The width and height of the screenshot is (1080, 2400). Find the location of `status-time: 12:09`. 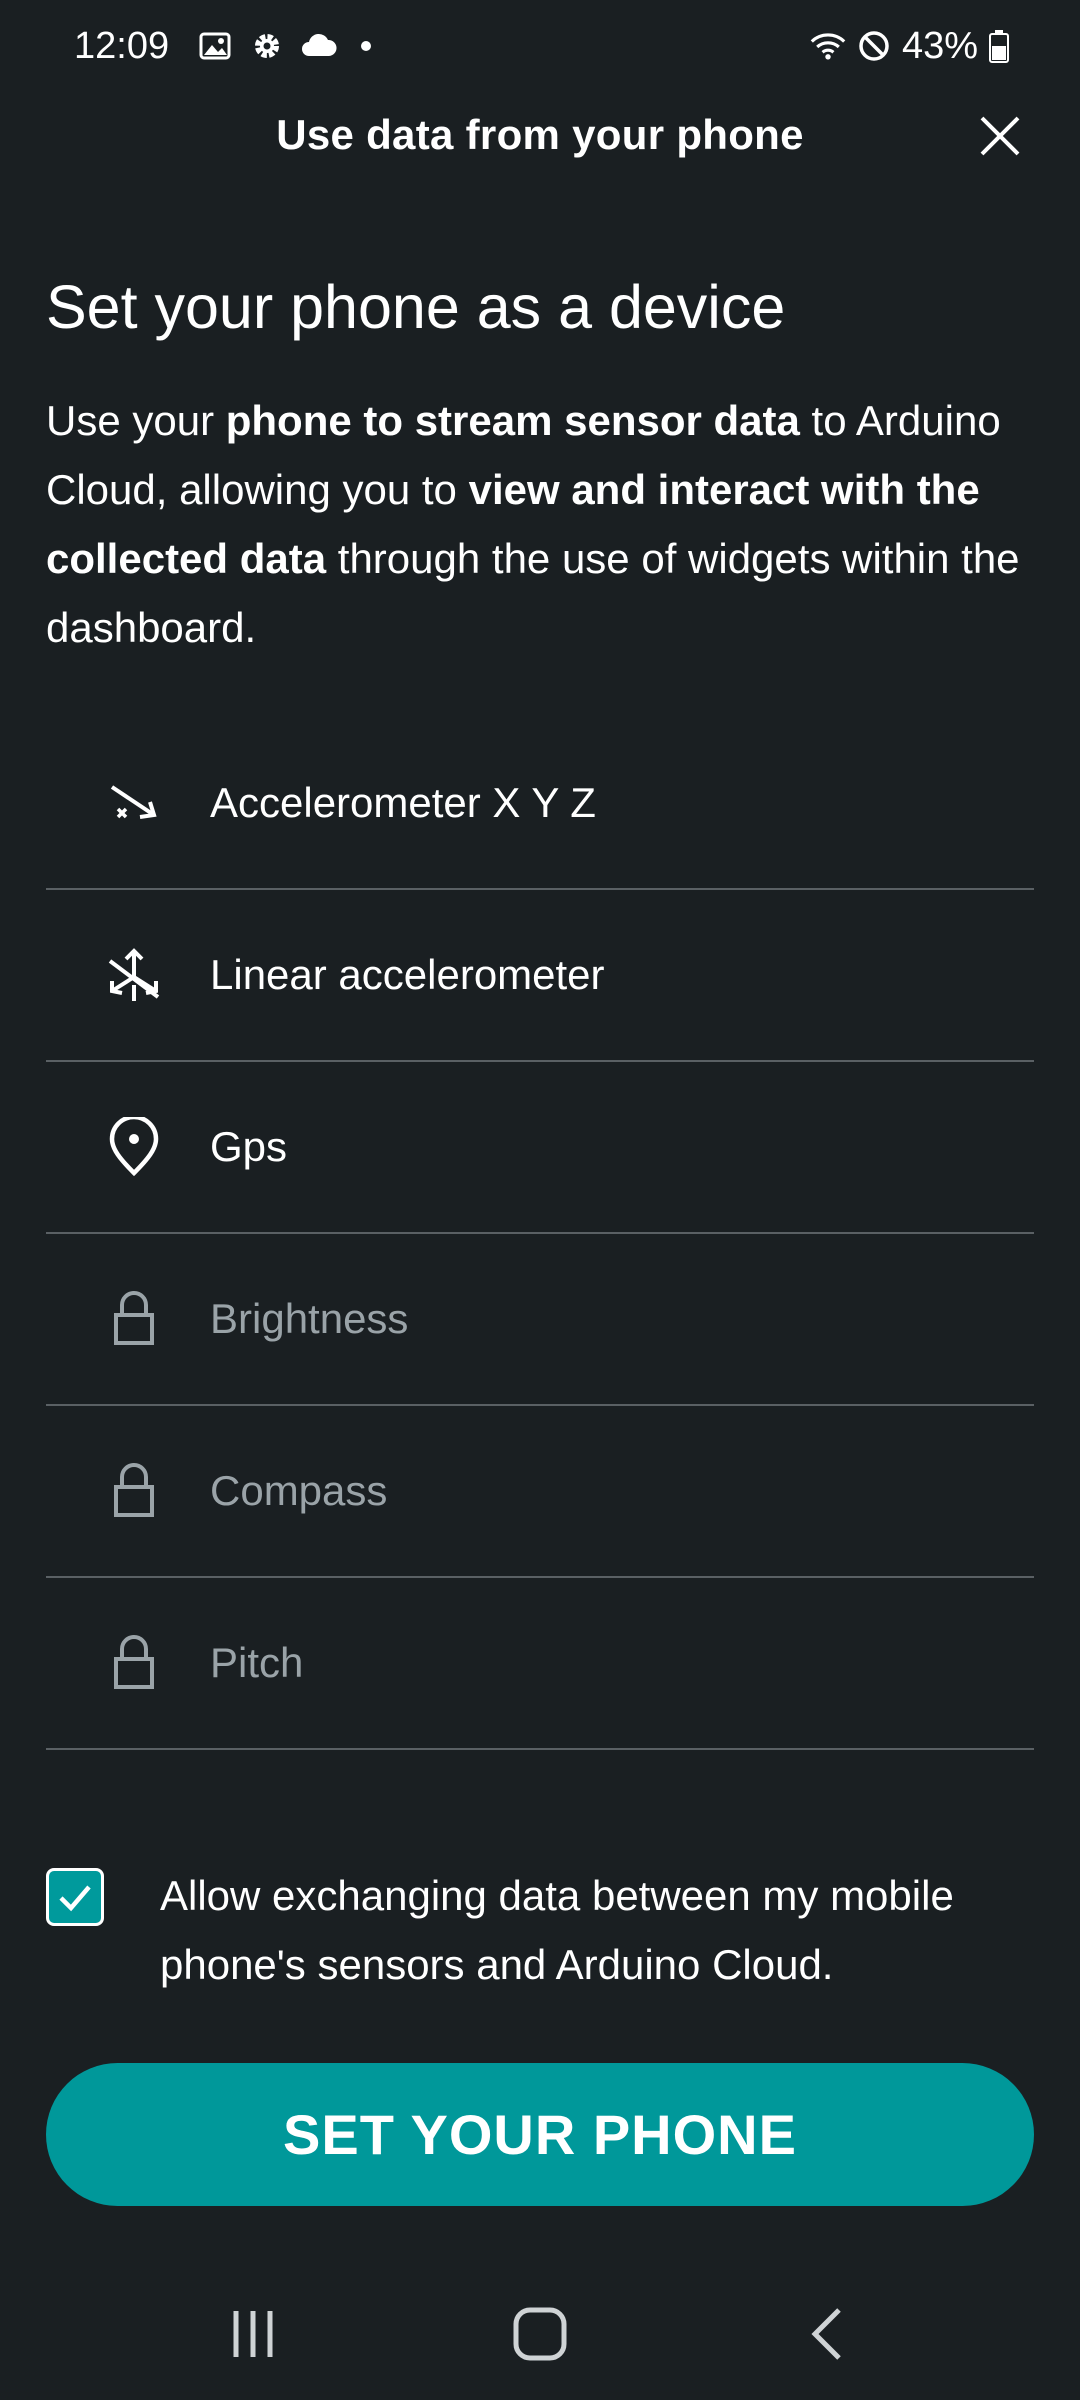

status-time: 12:09 is located at coordinates (122, 45).